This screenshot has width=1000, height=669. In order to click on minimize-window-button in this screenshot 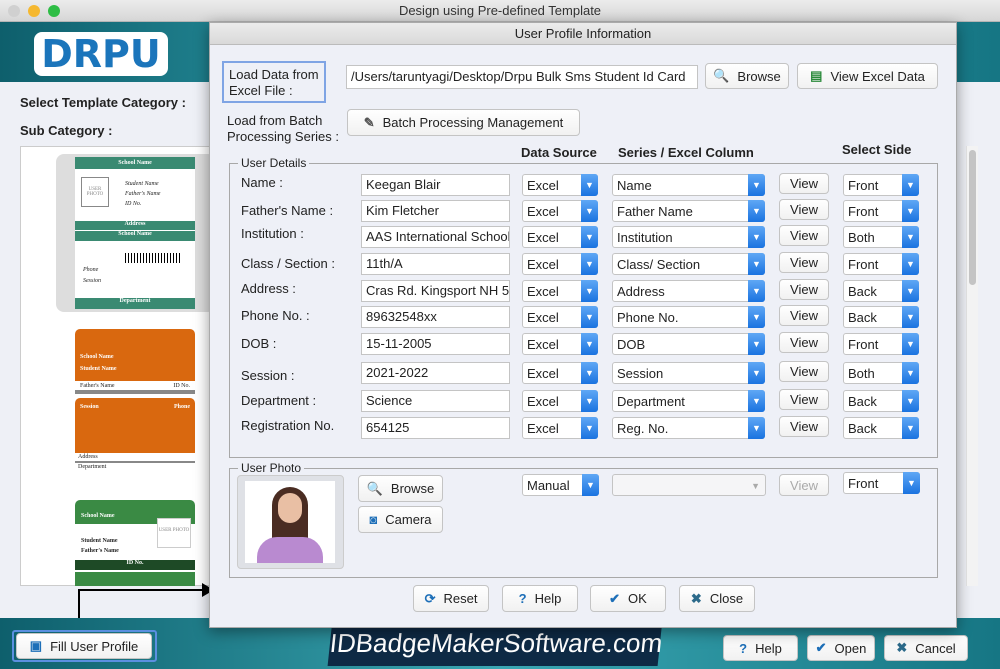, I will do `click(34, 11)`.